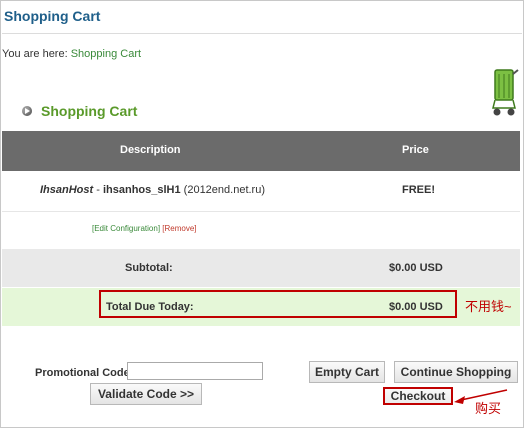 The width and height of the screenshot is (524, 428). What do you see at coordinates (262, 33) in the screenshot?
I see `title-divider` at bounding box center [262, 33].